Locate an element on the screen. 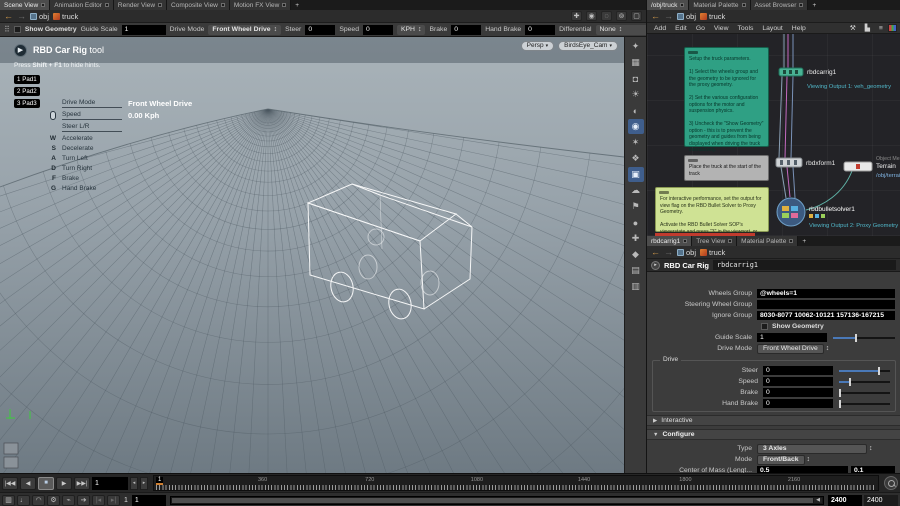 The image size is (900, 506). center-of-mass-field-b: 0.1 is located at coordinates (873, 469).